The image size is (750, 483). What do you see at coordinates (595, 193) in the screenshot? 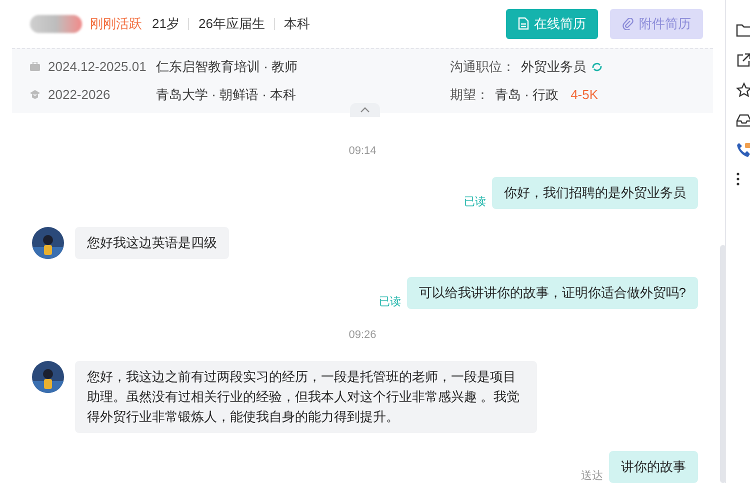
I see `sent-message: 你好，我们招聘的是外贸业务员` at bounding box center [595, 193].